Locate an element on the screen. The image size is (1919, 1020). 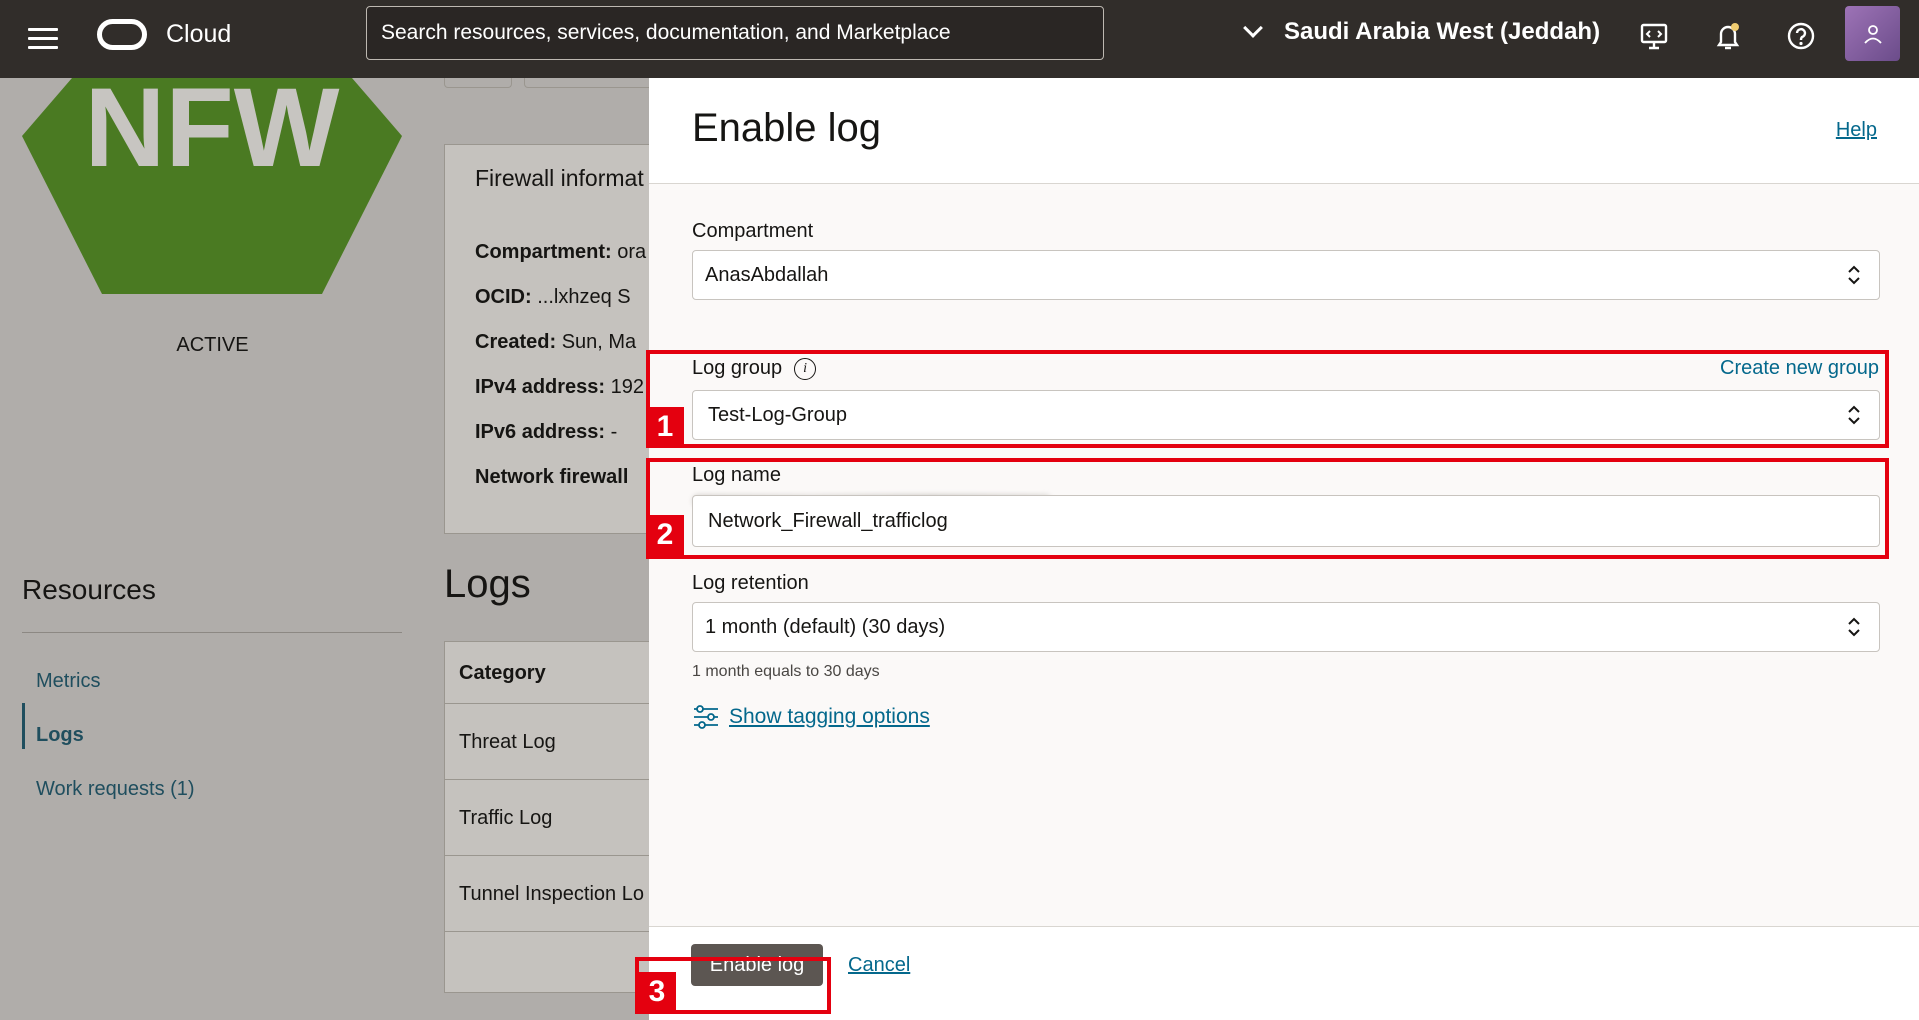
resource-link-work-requests: Work requests (1) is located at coordinates (115, 789).